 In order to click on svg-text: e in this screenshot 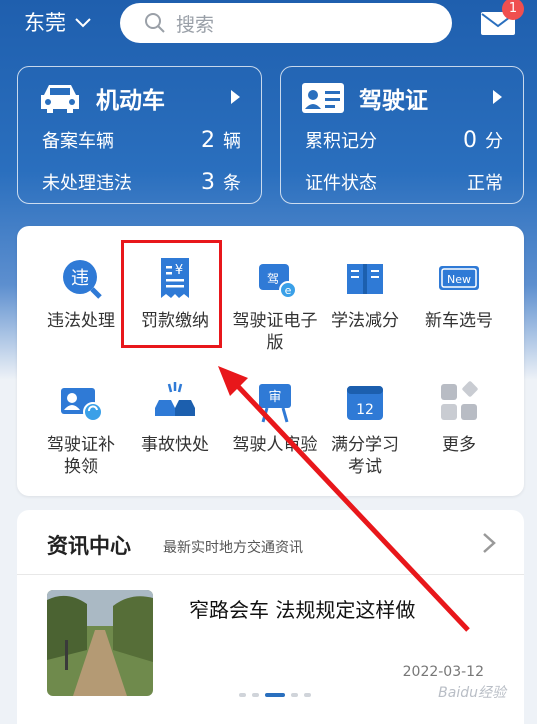, I will do `click(288, 290)`.